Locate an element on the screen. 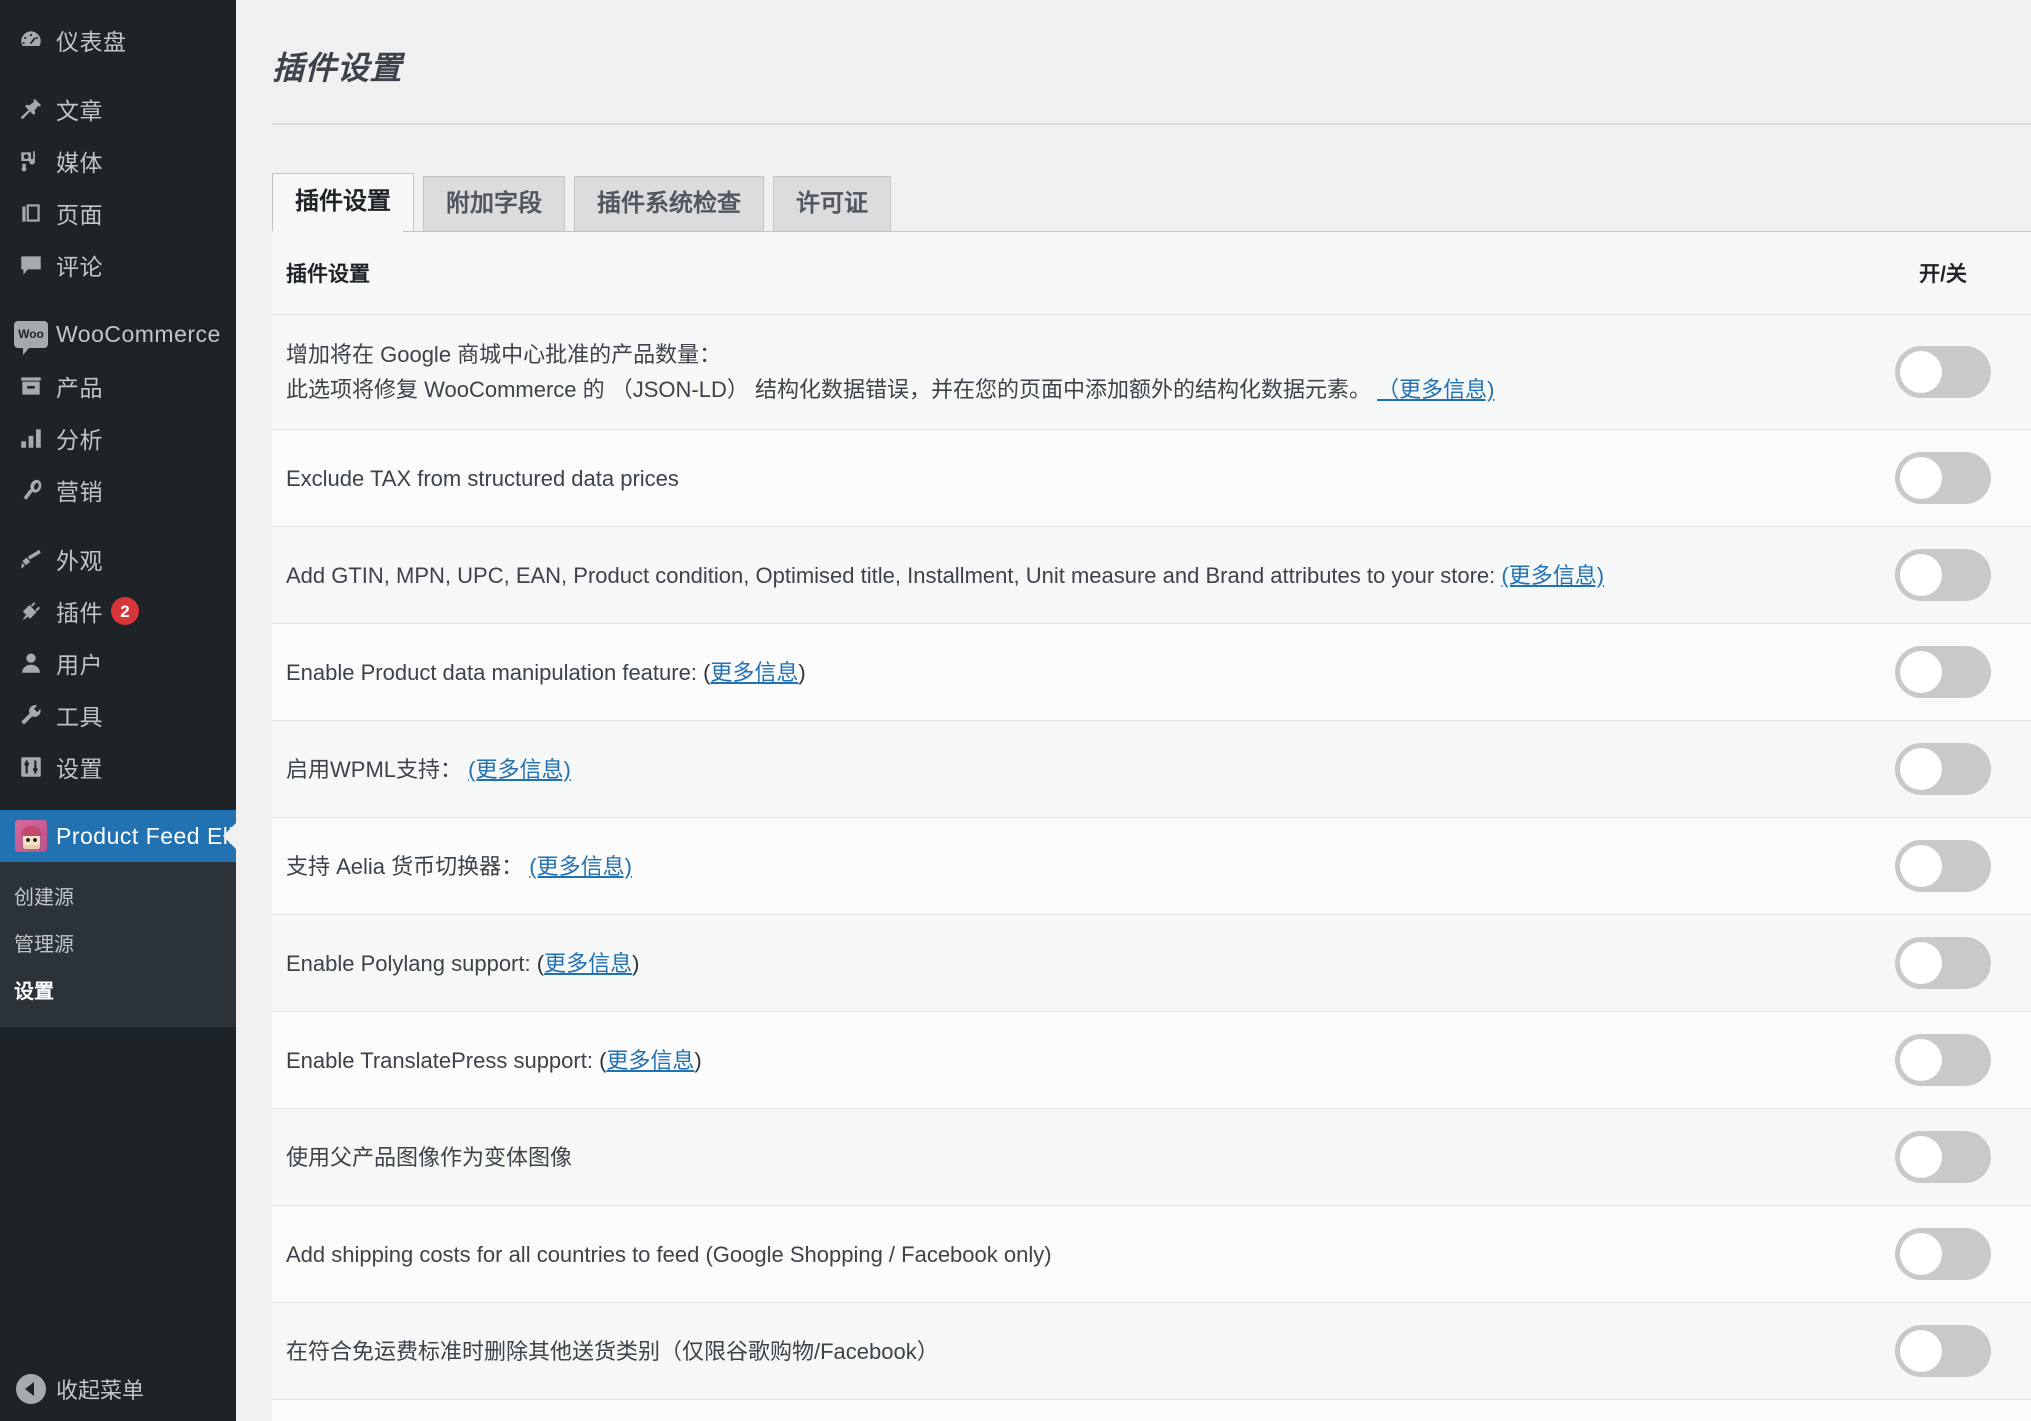 This screenshot has height=1421, width=2031. setting-label-cell: Exclude TAX from structured data prices is located at coordinates (1056, 478).